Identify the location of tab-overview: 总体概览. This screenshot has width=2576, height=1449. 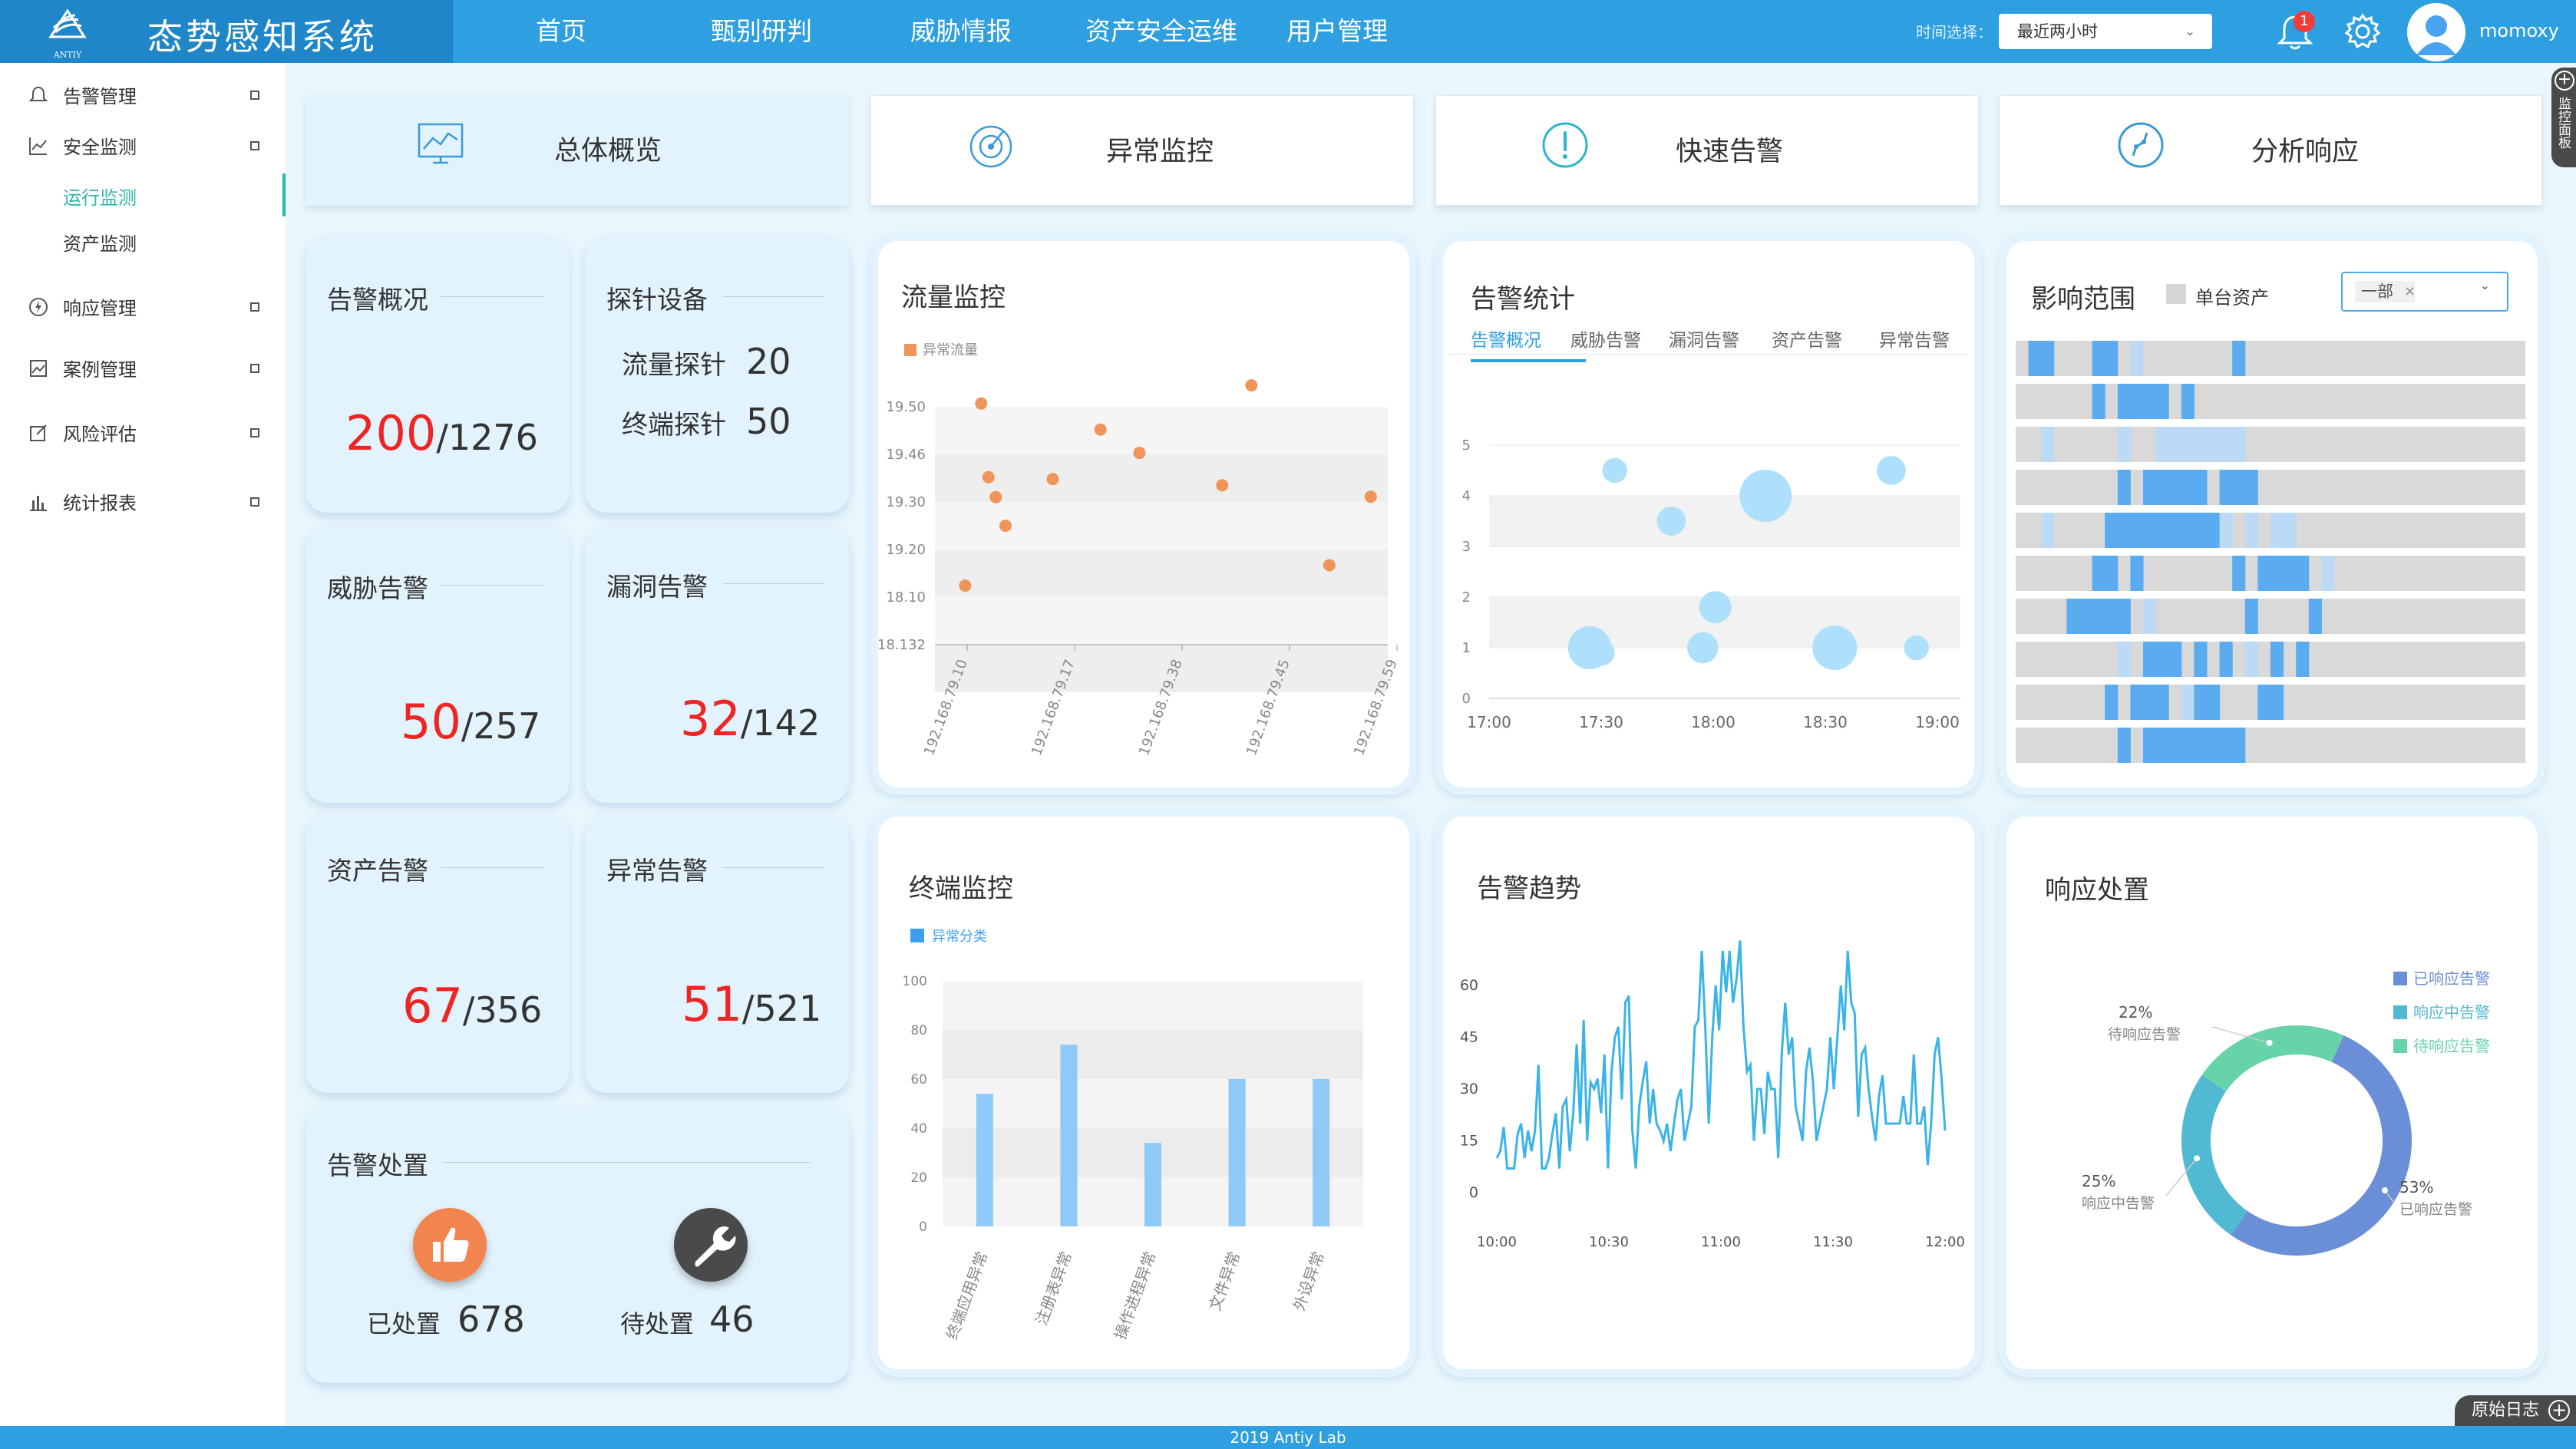
(577, 150).